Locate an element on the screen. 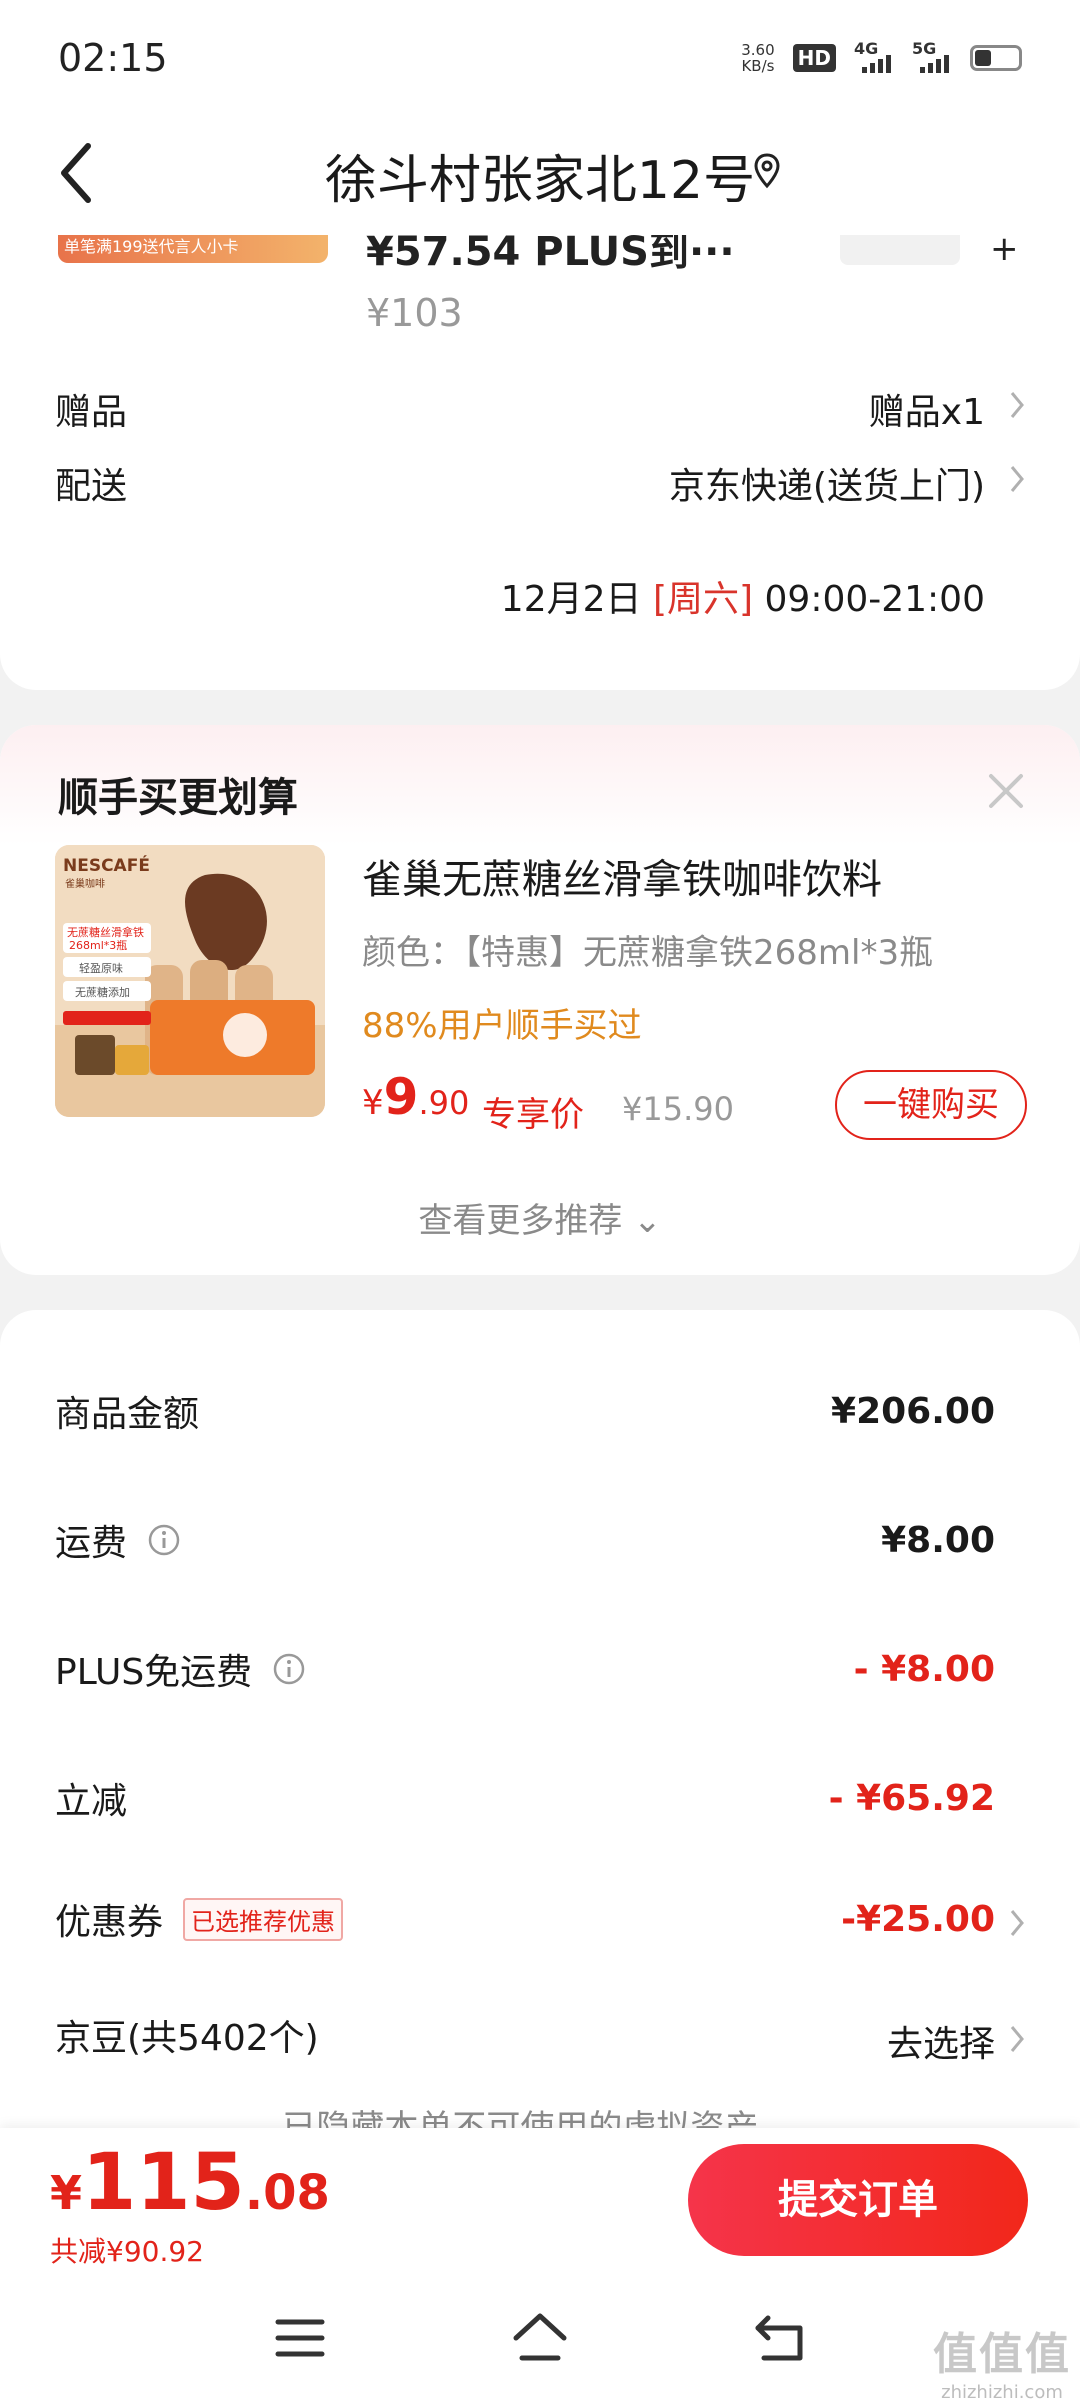 Image resolution: width=1080 pixels, height=2400 pixels. gift-row is located at coordinates (540, 292).